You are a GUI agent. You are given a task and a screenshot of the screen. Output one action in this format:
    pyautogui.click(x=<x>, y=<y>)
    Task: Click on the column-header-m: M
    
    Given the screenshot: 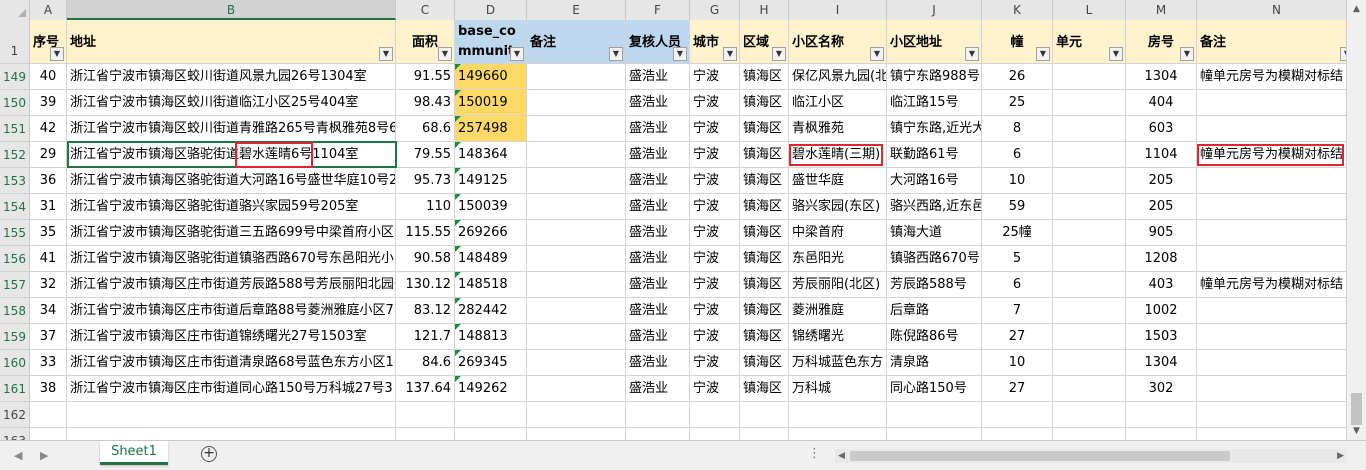 What is the action you would take?
    pyautogui.click(x=1161, y=10)
    